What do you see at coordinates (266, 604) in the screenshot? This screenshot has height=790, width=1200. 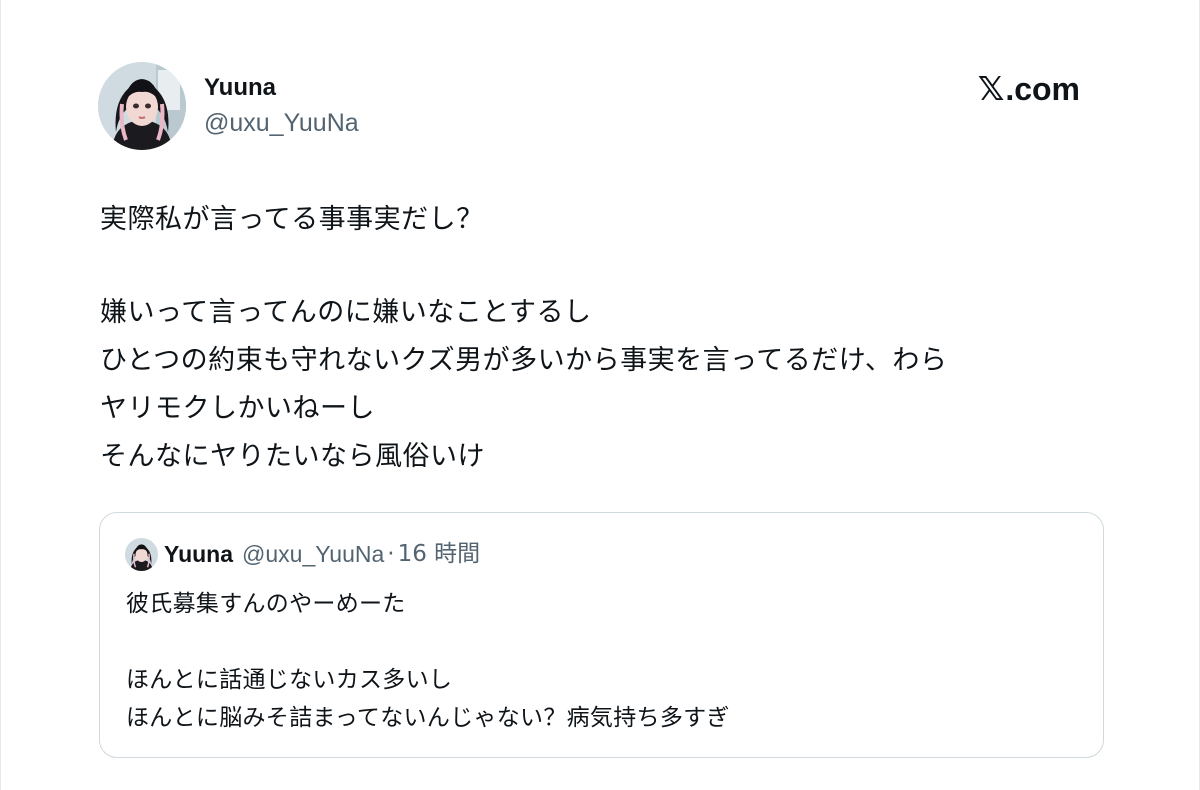 I see `quoted-text-line: 彼氏募集すんのやーめーた` at bounding box center [266, 604].